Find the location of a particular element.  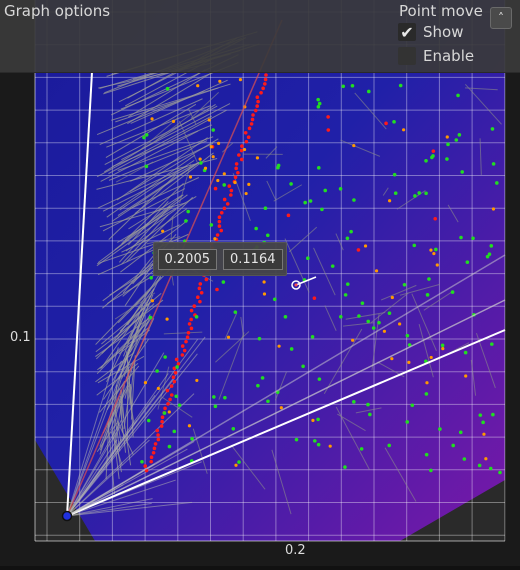

point-move-title: Point move is located at coordinates (441, 11).